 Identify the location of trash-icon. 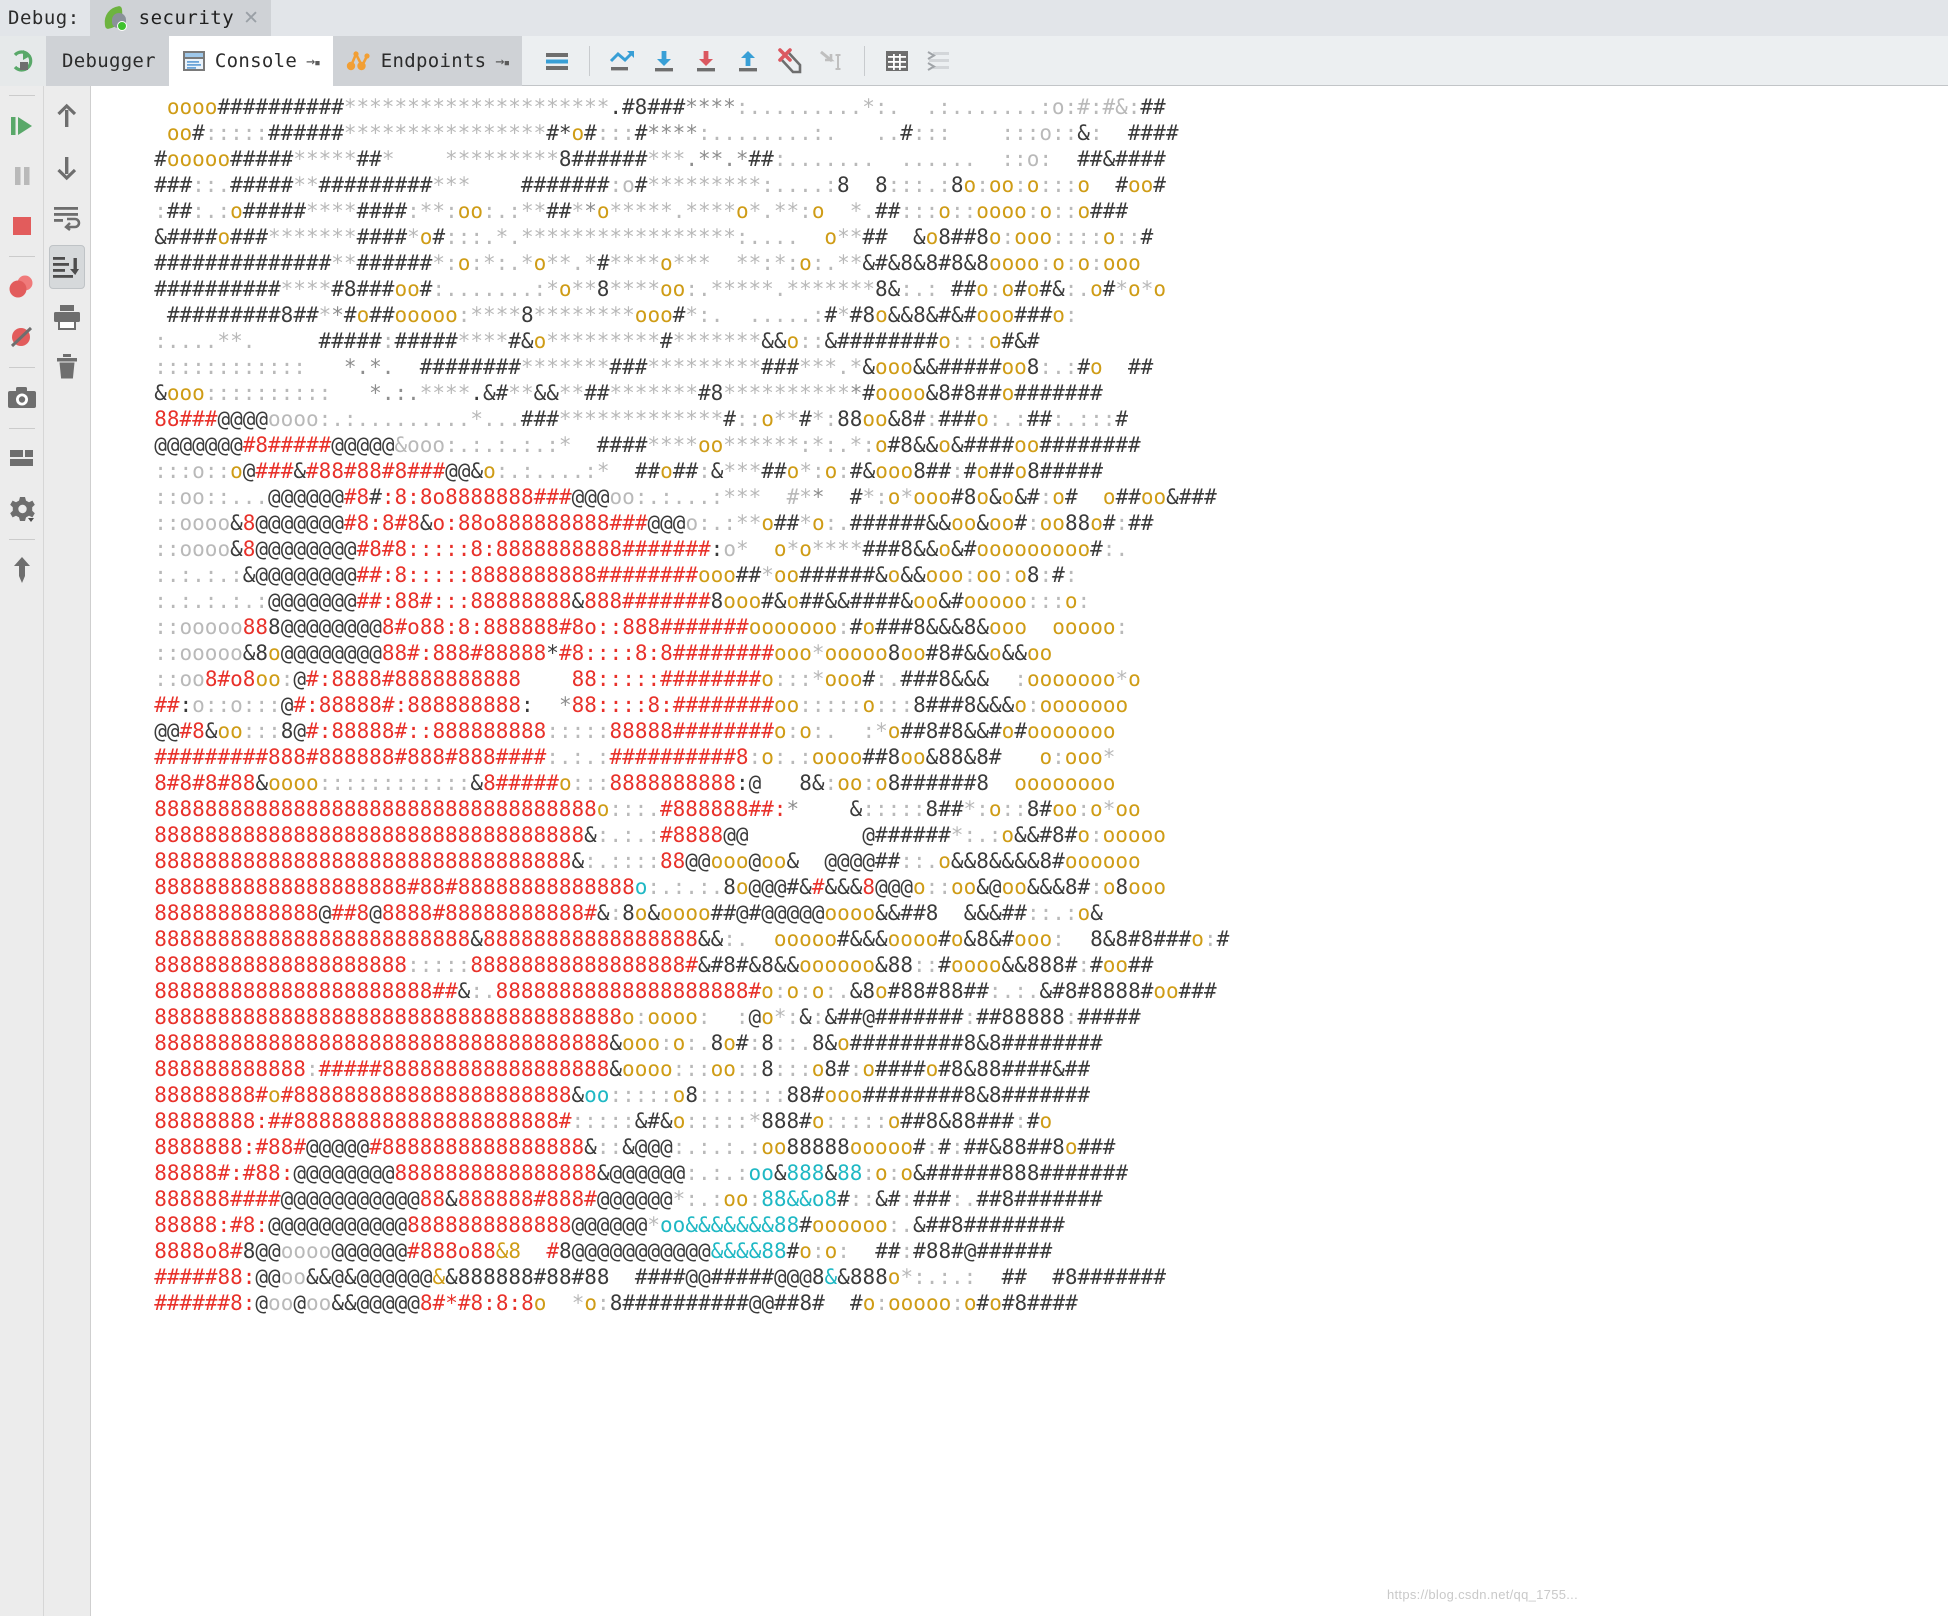
(67, 367).